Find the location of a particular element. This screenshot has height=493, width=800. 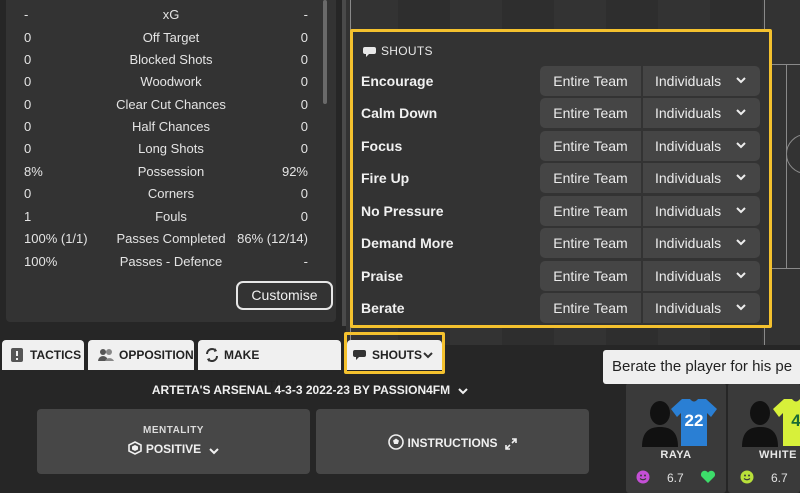

stat-row: 0 Corners 0 is located at coordinates (171, 194).